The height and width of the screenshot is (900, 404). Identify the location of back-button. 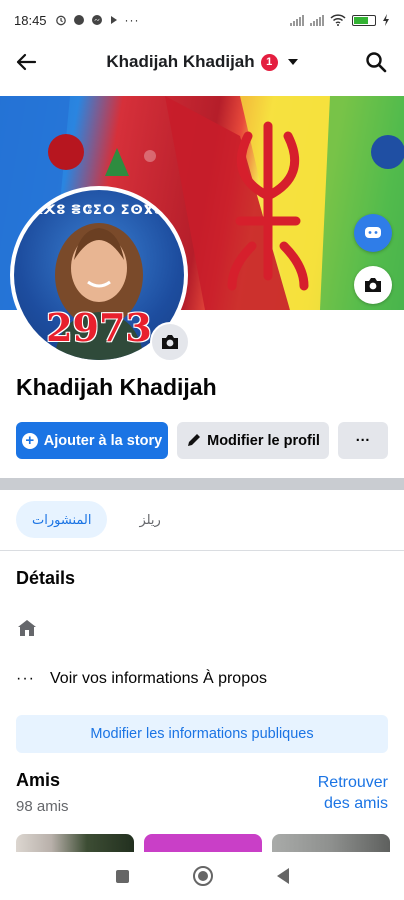
(26, 62).